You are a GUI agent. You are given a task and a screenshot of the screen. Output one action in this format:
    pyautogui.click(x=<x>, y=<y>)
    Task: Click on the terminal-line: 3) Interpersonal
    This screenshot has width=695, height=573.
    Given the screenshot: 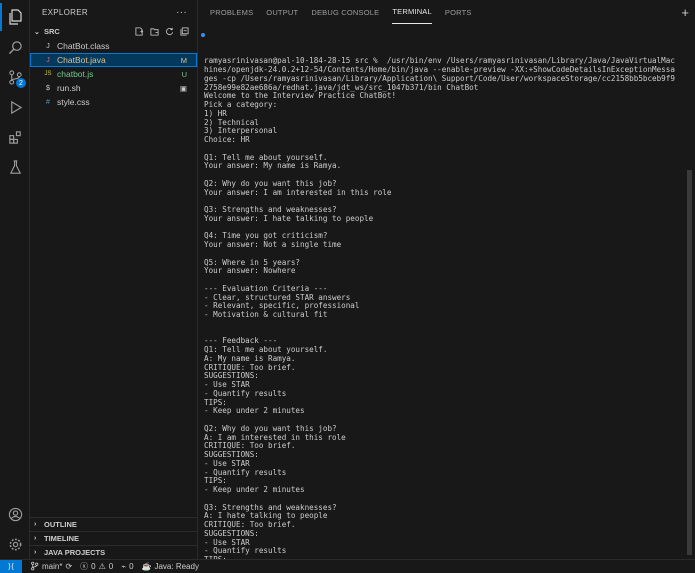 What is the action you would take?
    pyautogui.click(x=241, y=131)
    